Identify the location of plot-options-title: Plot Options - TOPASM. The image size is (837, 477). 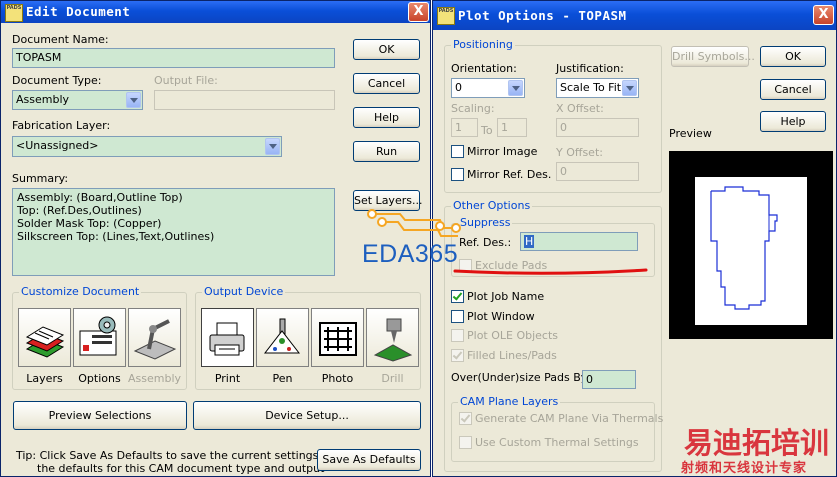
(542, 15).